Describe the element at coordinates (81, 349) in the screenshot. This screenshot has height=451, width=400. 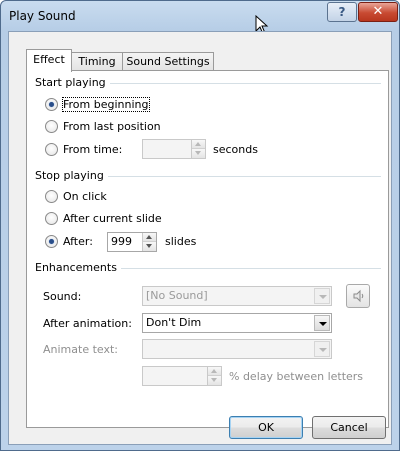
I see `animate-text-label: Animate text:` at that location.